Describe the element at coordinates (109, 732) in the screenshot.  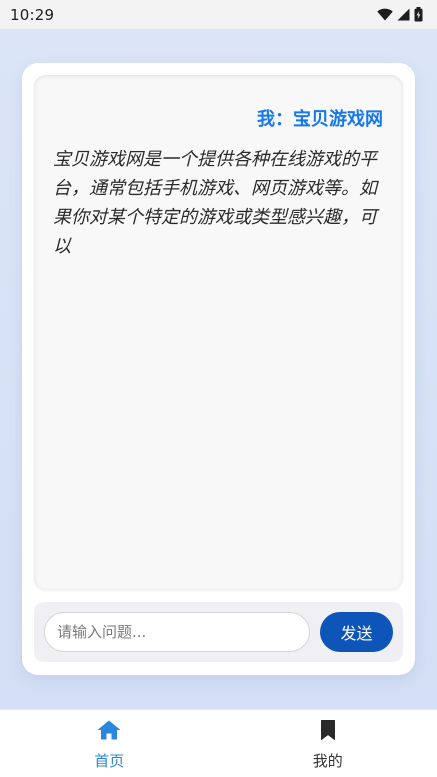
I see `home-icon` at that location.